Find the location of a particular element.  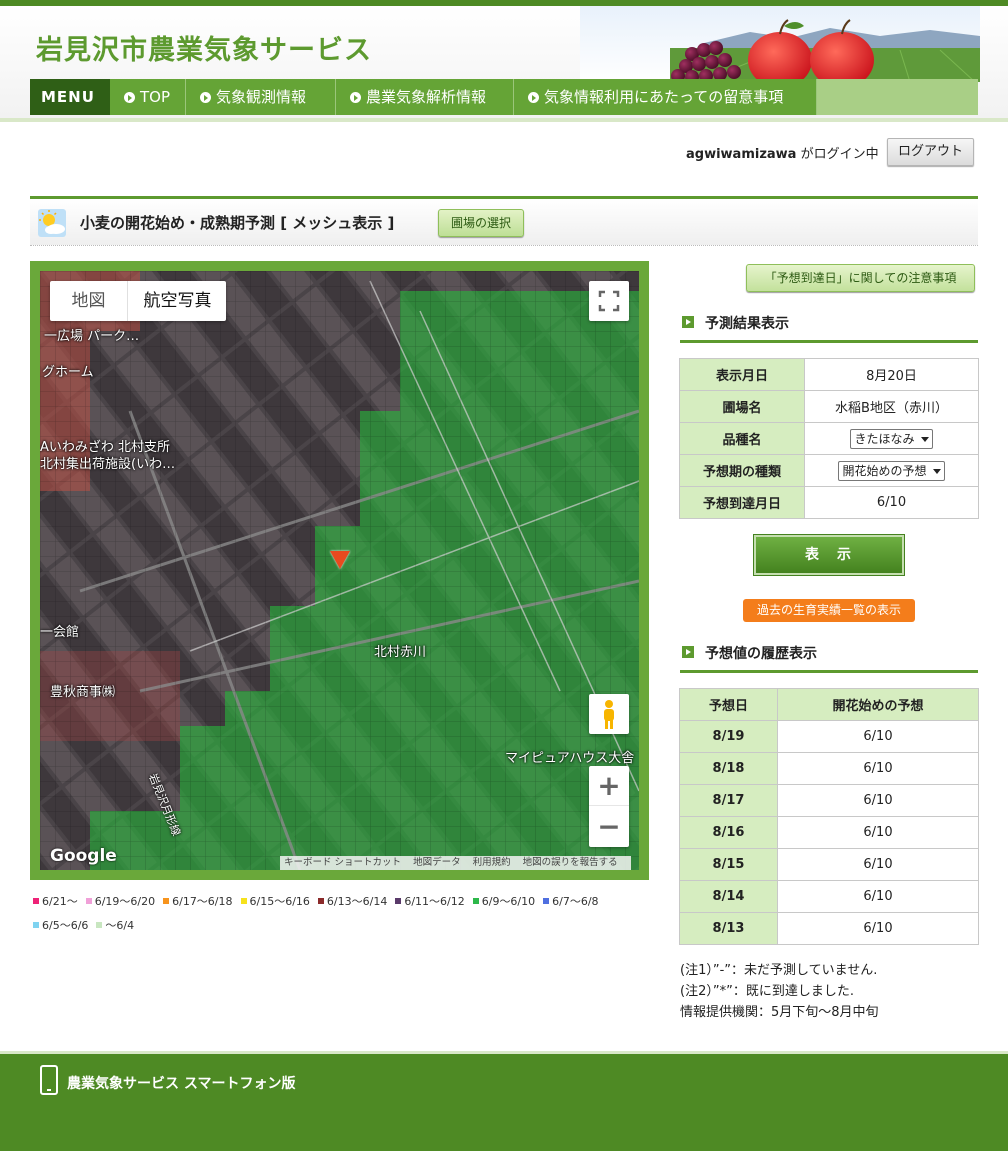

logout-button: ログアウト is located at coordinates (930, 152).